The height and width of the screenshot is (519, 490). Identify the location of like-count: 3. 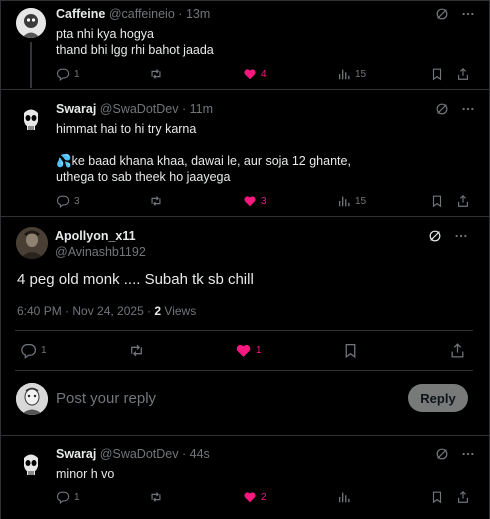
(264, 201).